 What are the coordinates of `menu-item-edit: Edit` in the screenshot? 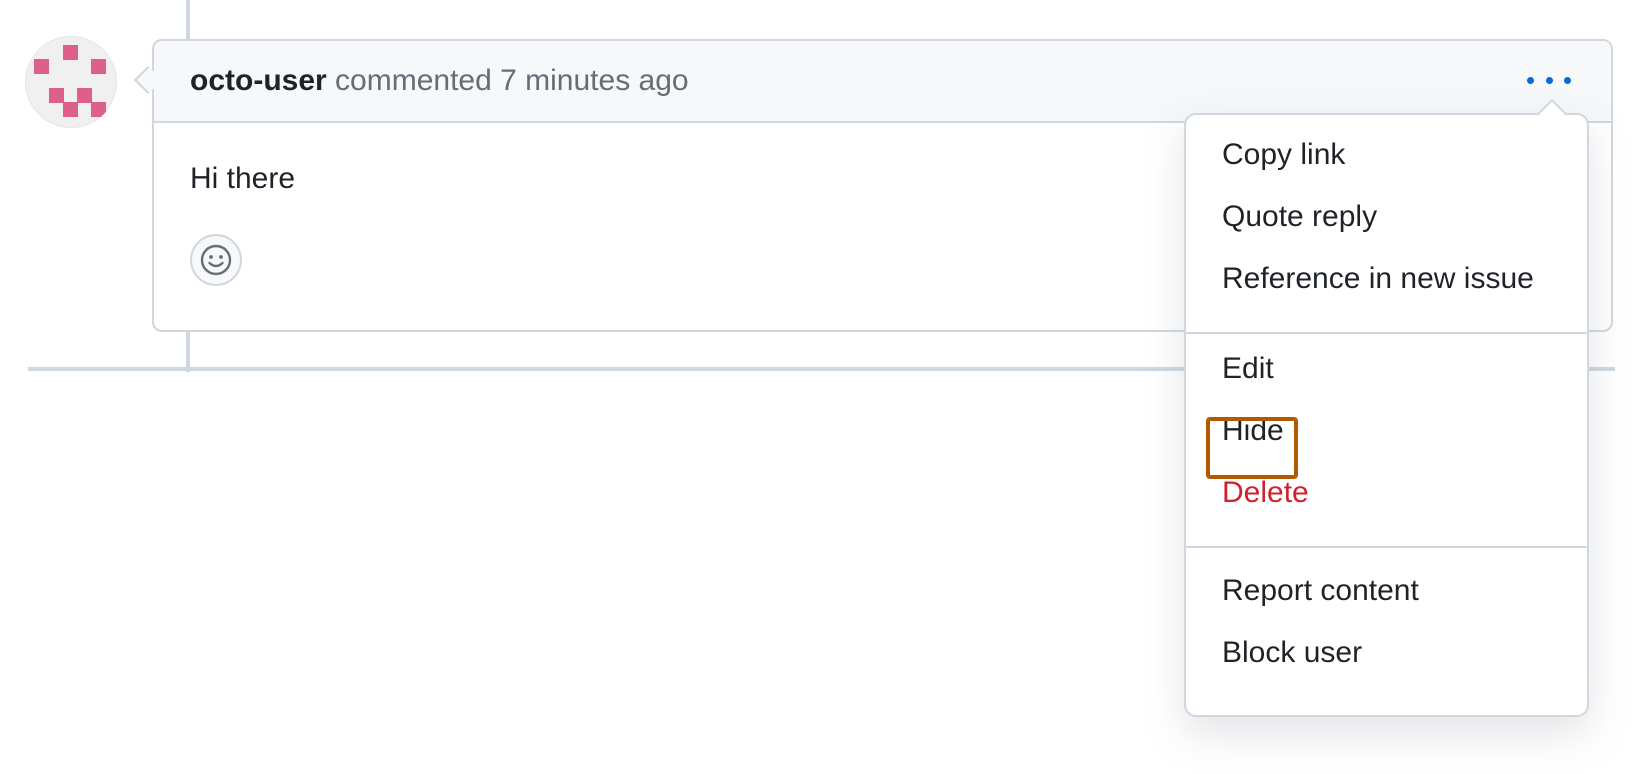 It's located at (1248, 369).